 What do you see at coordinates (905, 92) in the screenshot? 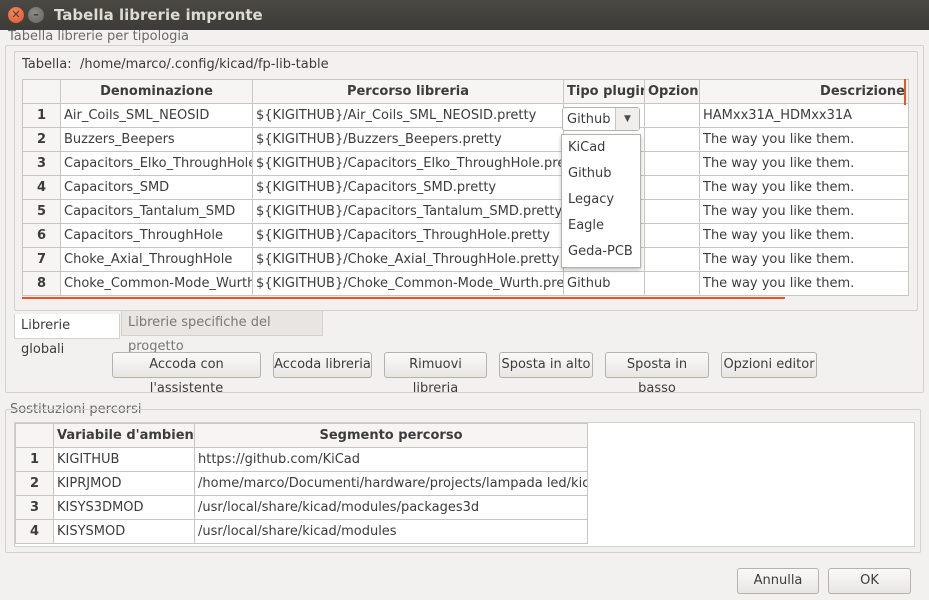
I see `resize-indicator` at bounding box center [905, 92].